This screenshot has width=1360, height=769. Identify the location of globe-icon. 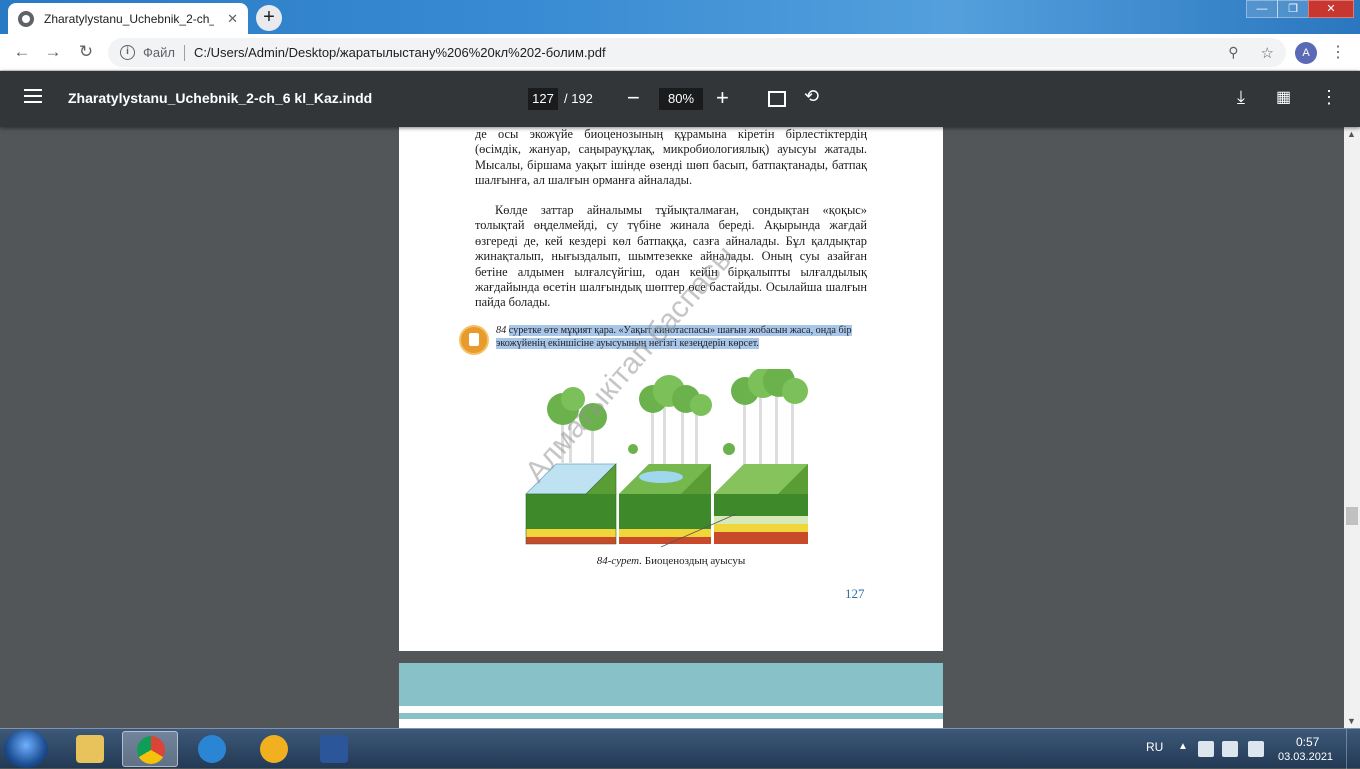
(26, 18).